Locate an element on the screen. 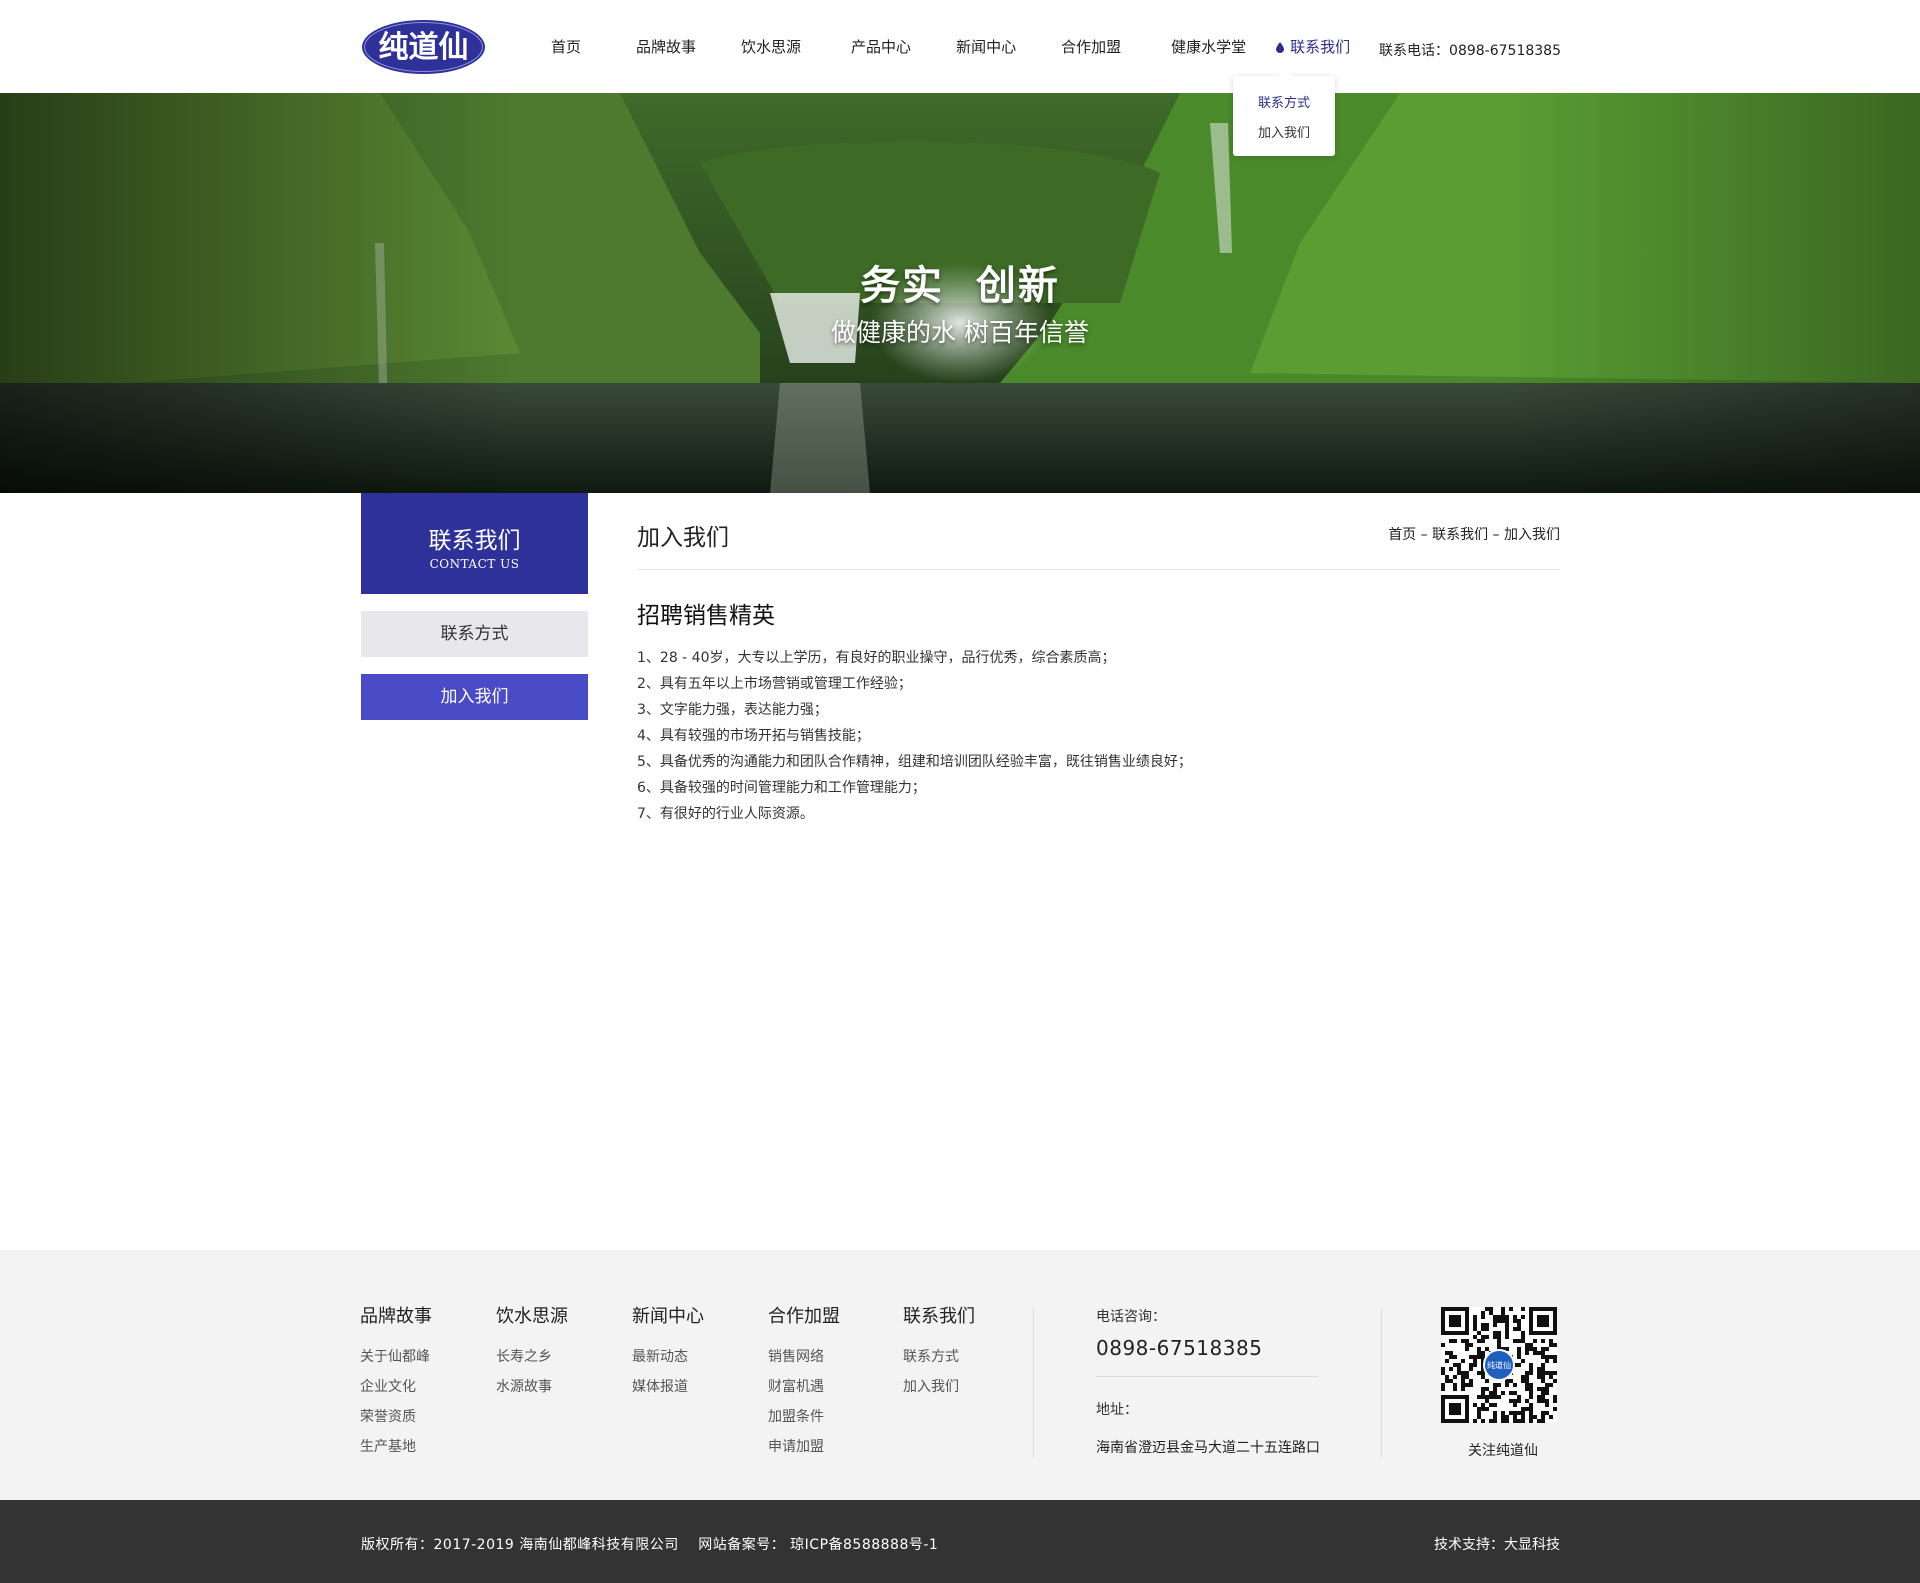  footer-link: 荣誉资质 is located at coordinates (396, 1417).